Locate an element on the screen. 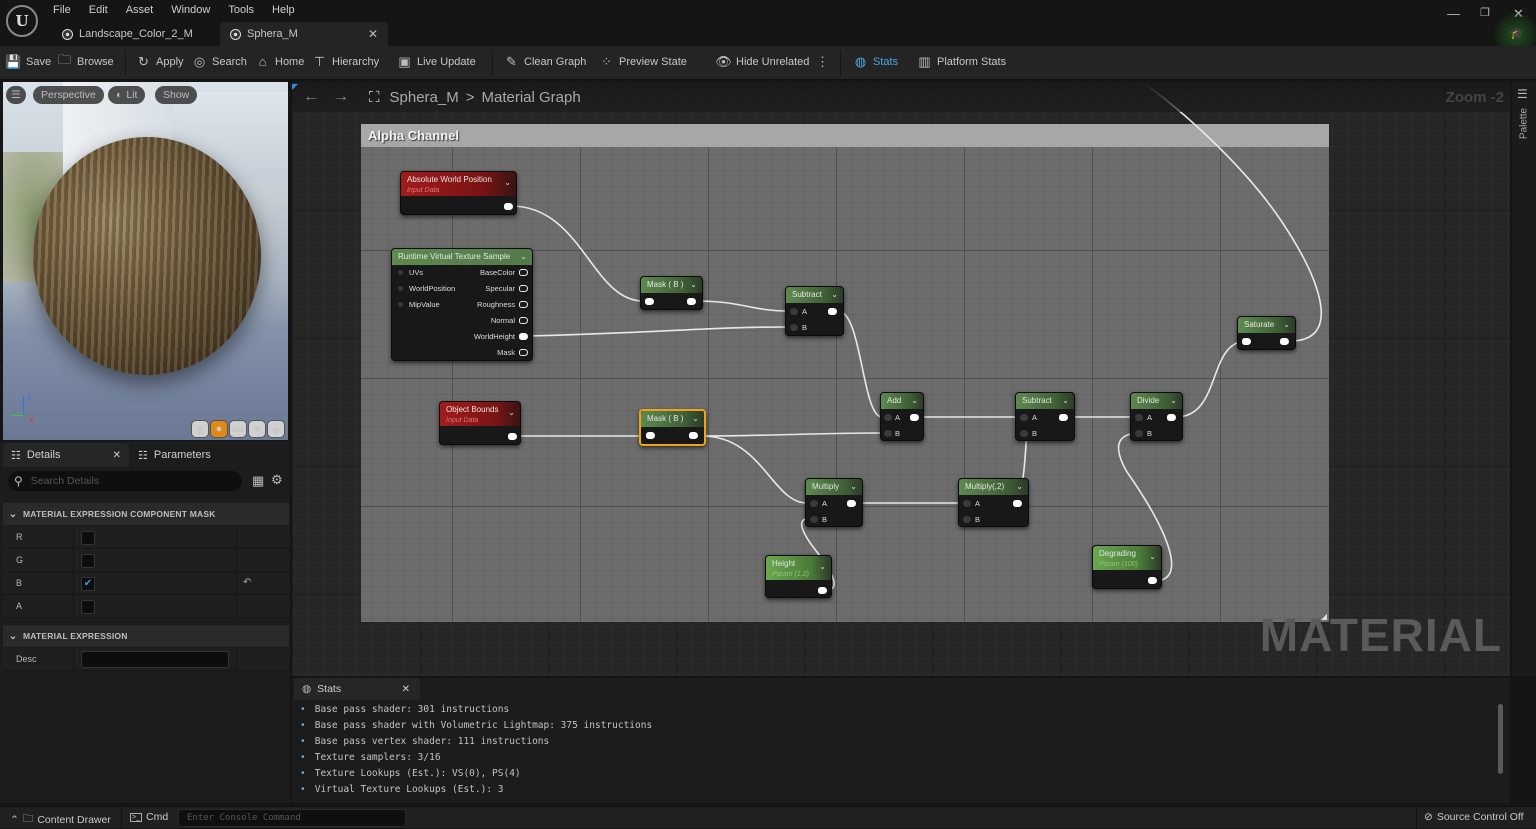 The width and height of the screenshot is (1536, 829). platform-stats-button: ▥ Platform Stats is located at coordinates (961, 61).